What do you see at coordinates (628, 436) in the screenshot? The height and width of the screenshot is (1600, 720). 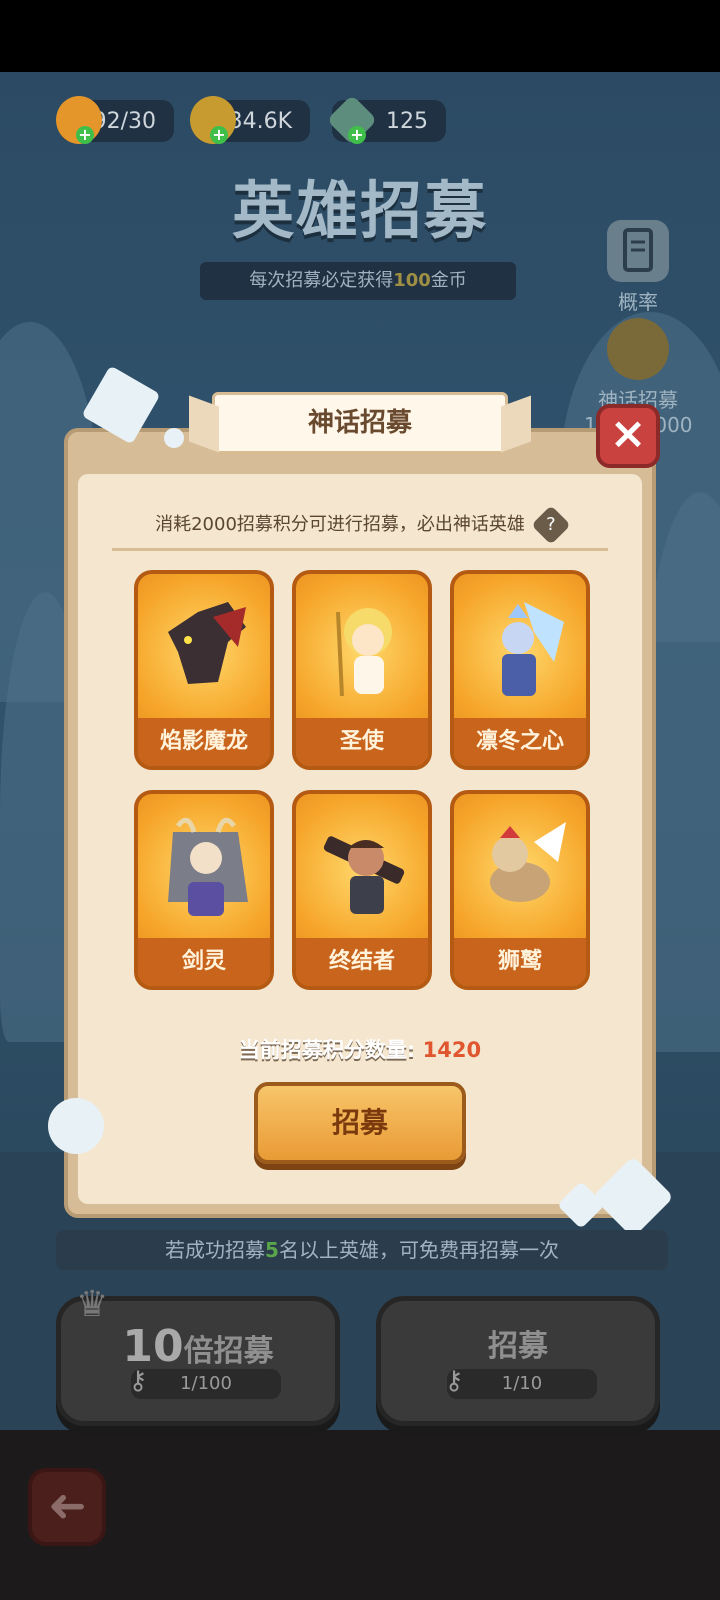 I see `close-button: ×` at bounding box center [628, 436].